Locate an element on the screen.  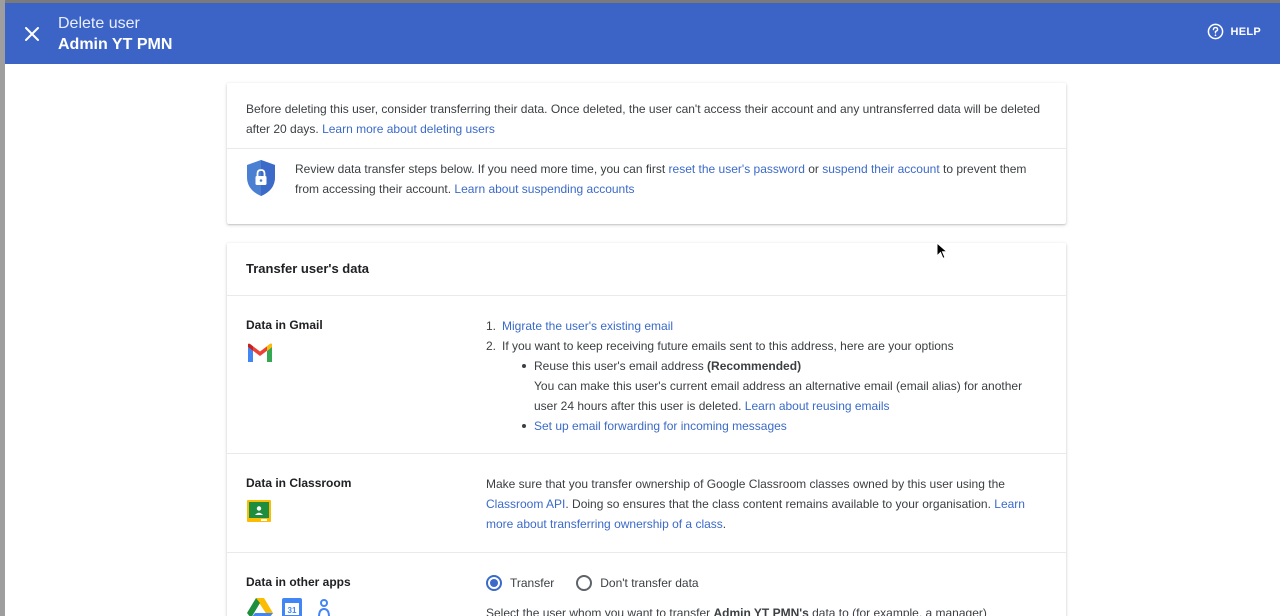
radio-dont-transfer-label: Don't transfer data is located at coordinates (649, 583).